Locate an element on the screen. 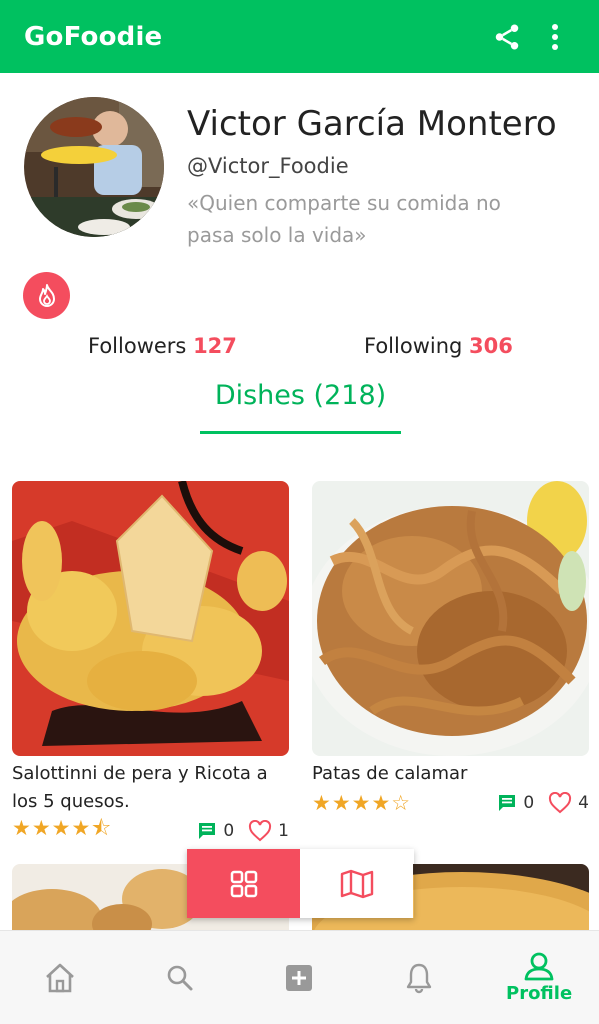  profile-name: Victor García Montero is located at coordinates (372, 124).